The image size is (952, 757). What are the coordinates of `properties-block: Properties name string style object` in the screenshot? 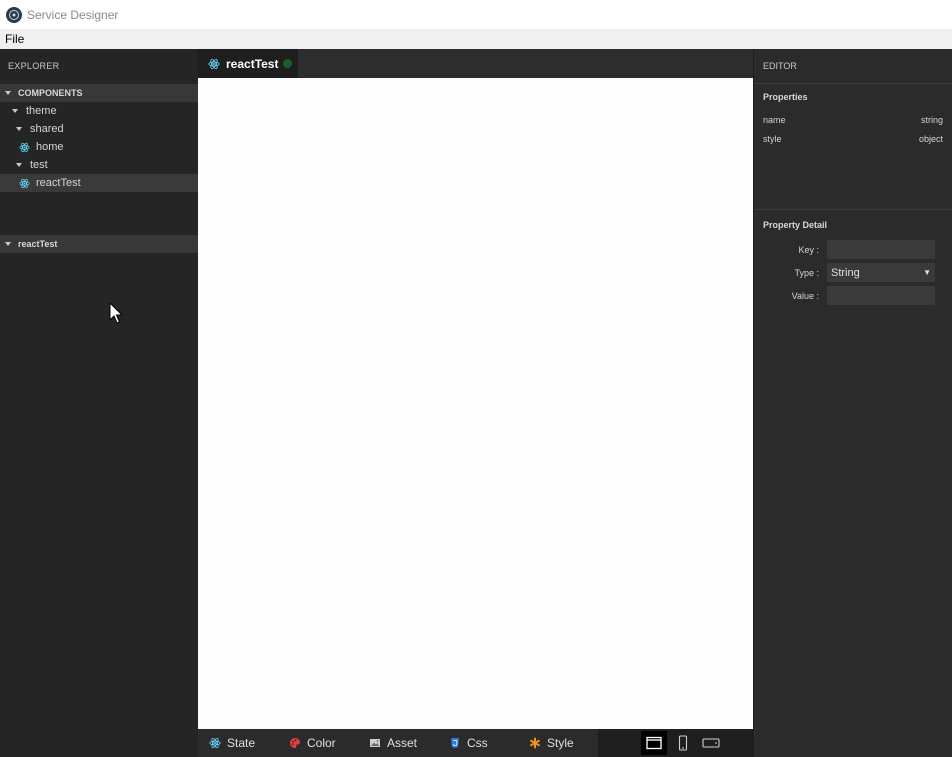 It's located at (853, 147).